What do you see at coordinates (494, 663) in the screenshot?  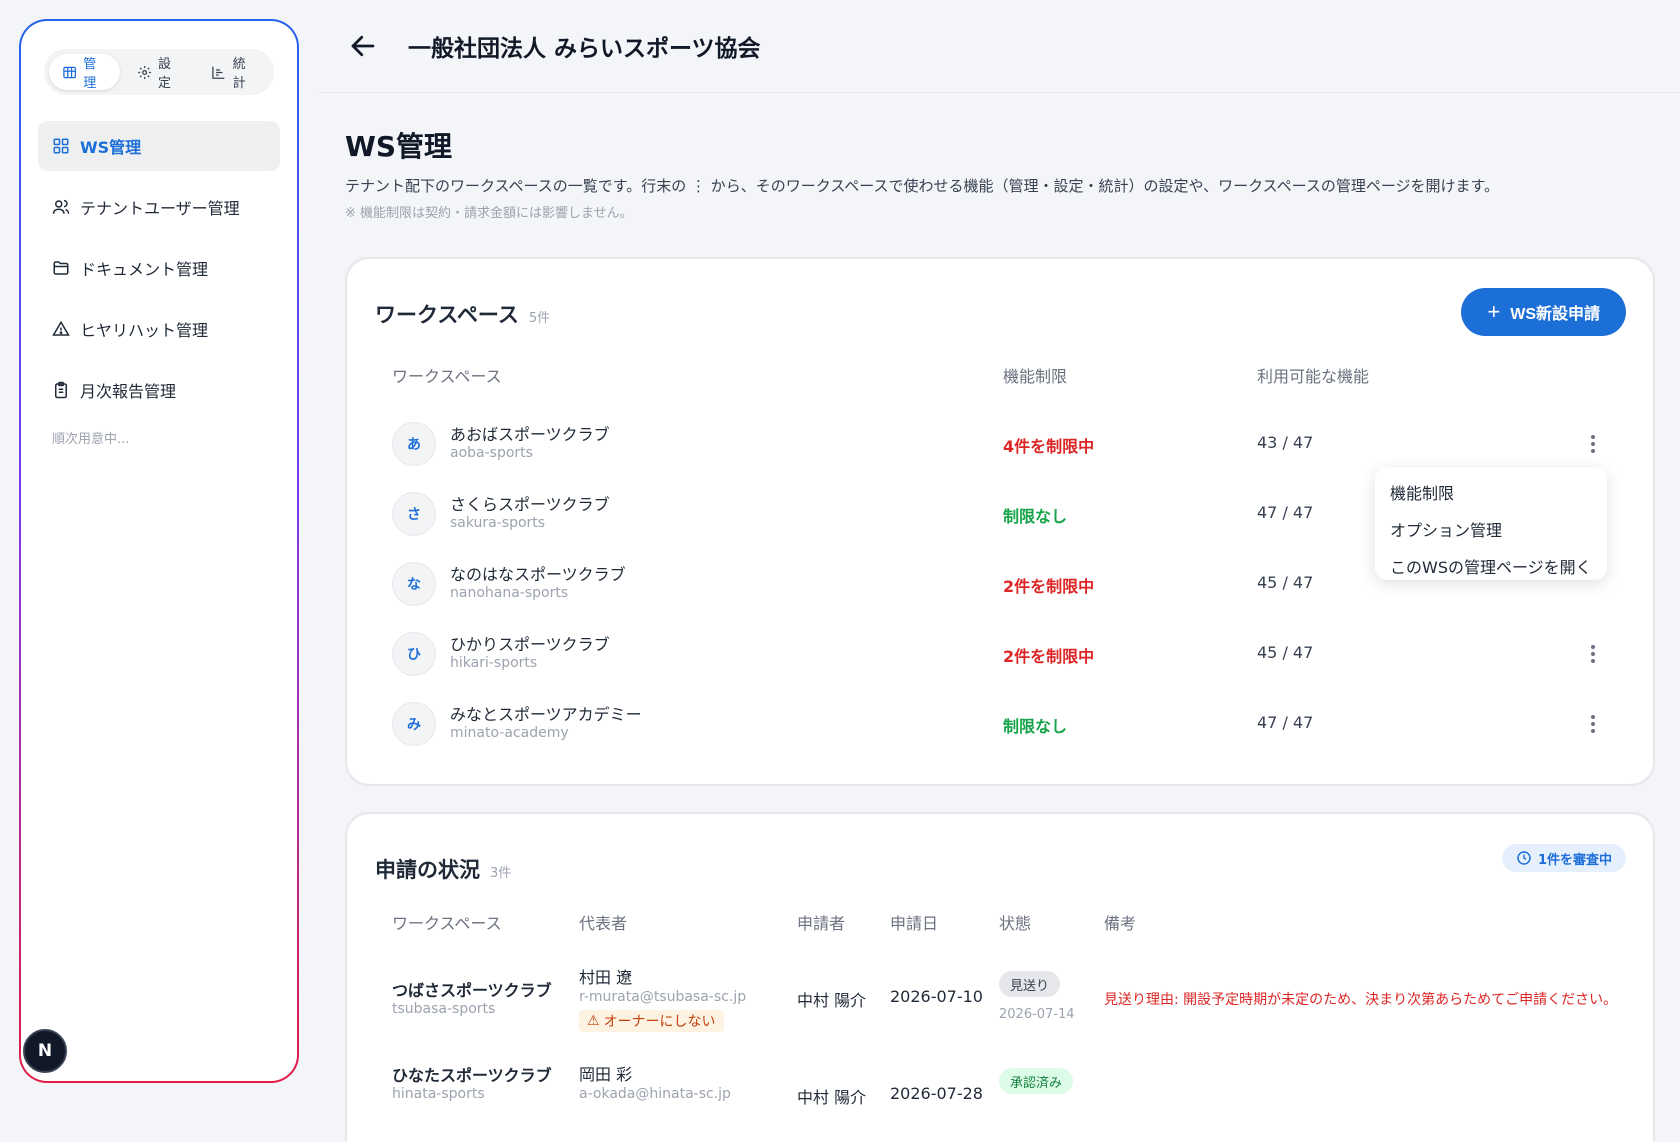 I see `ws-slug: hikari-sports` at bounding box center [494, 663].